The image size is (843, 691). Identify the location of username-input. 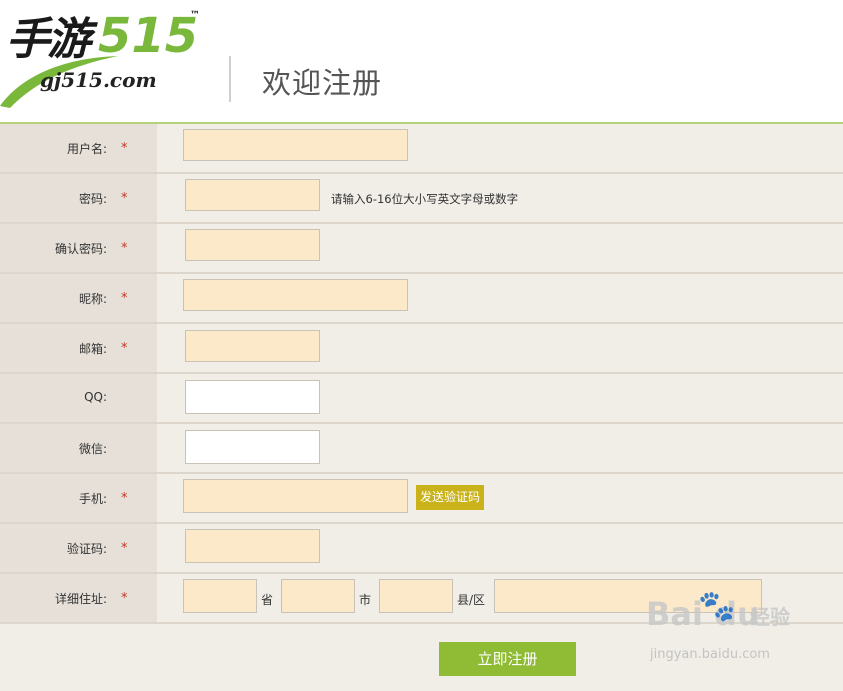
(295, 145).